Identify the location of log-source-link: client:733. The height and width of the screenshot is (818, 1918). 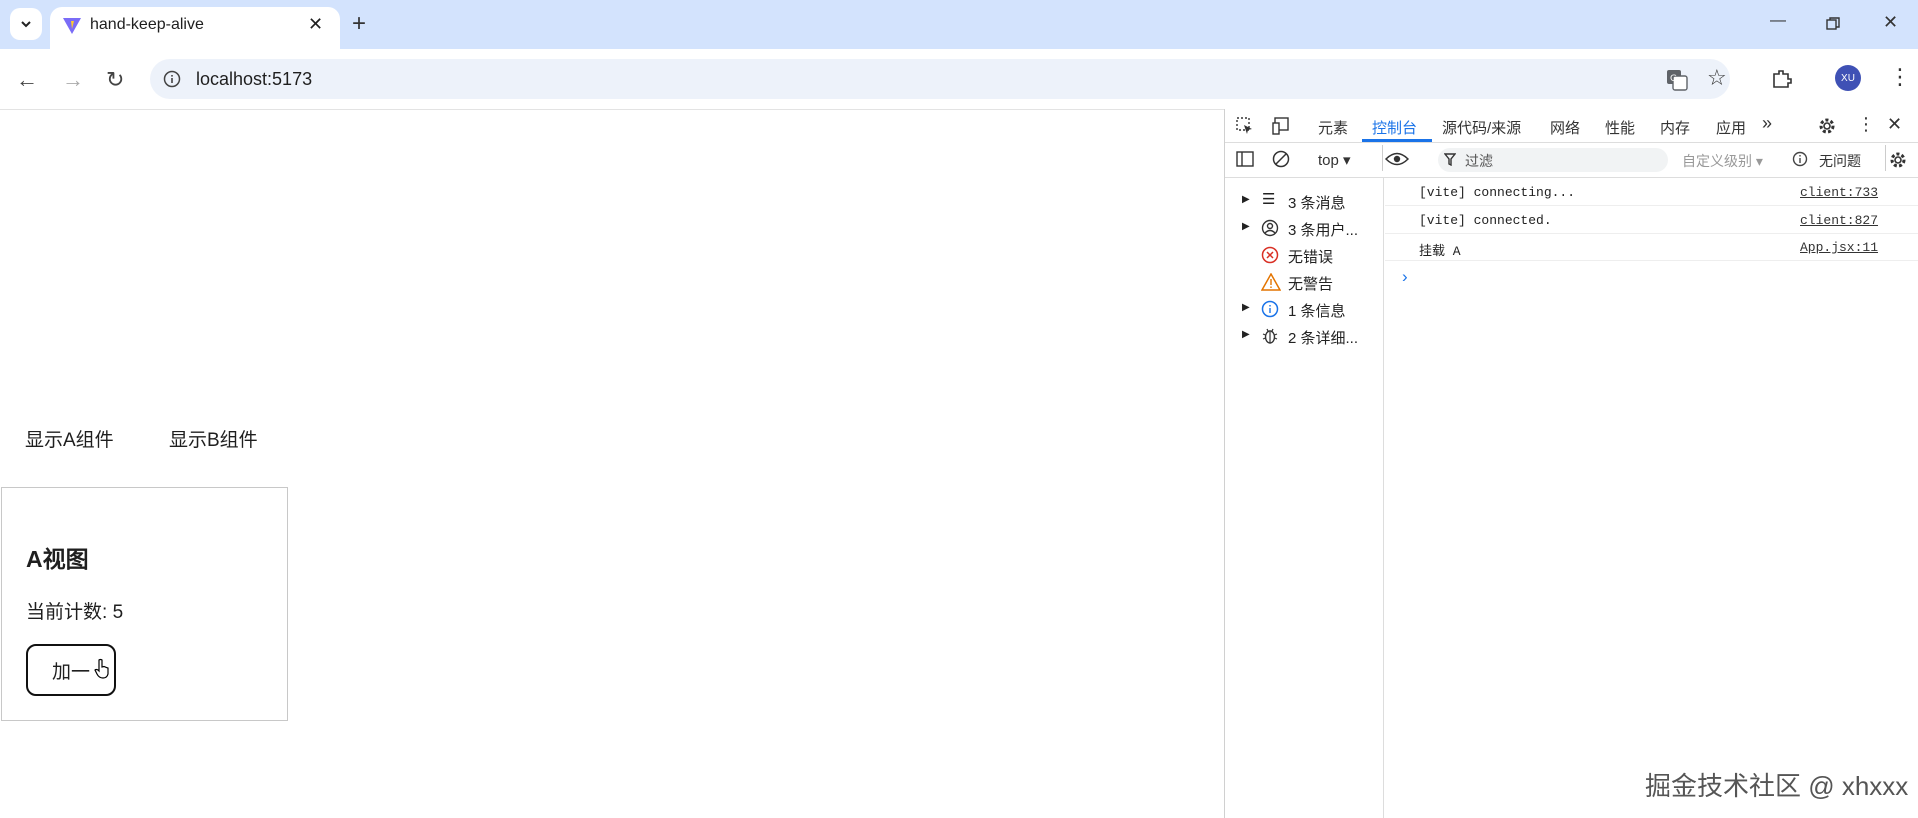
(1839, 192).